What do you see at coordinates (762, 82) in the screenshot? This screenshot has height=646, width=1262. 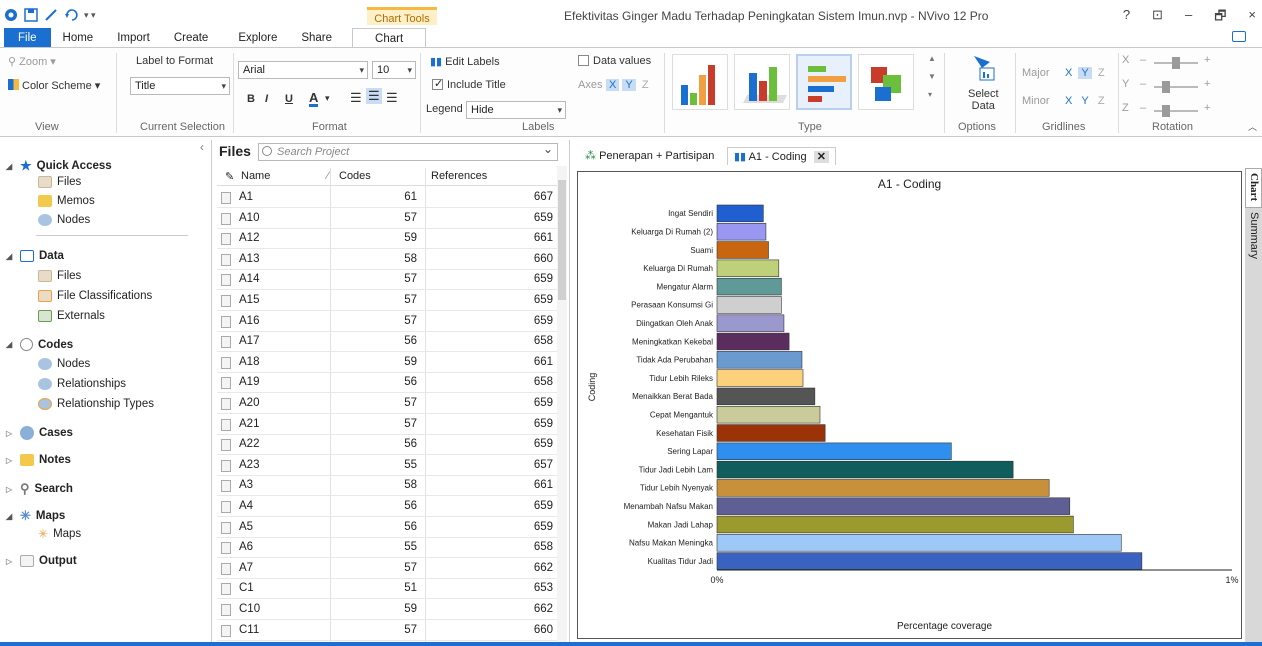 I see `chart-type-bar-3d` at bounding box center [762, 82].